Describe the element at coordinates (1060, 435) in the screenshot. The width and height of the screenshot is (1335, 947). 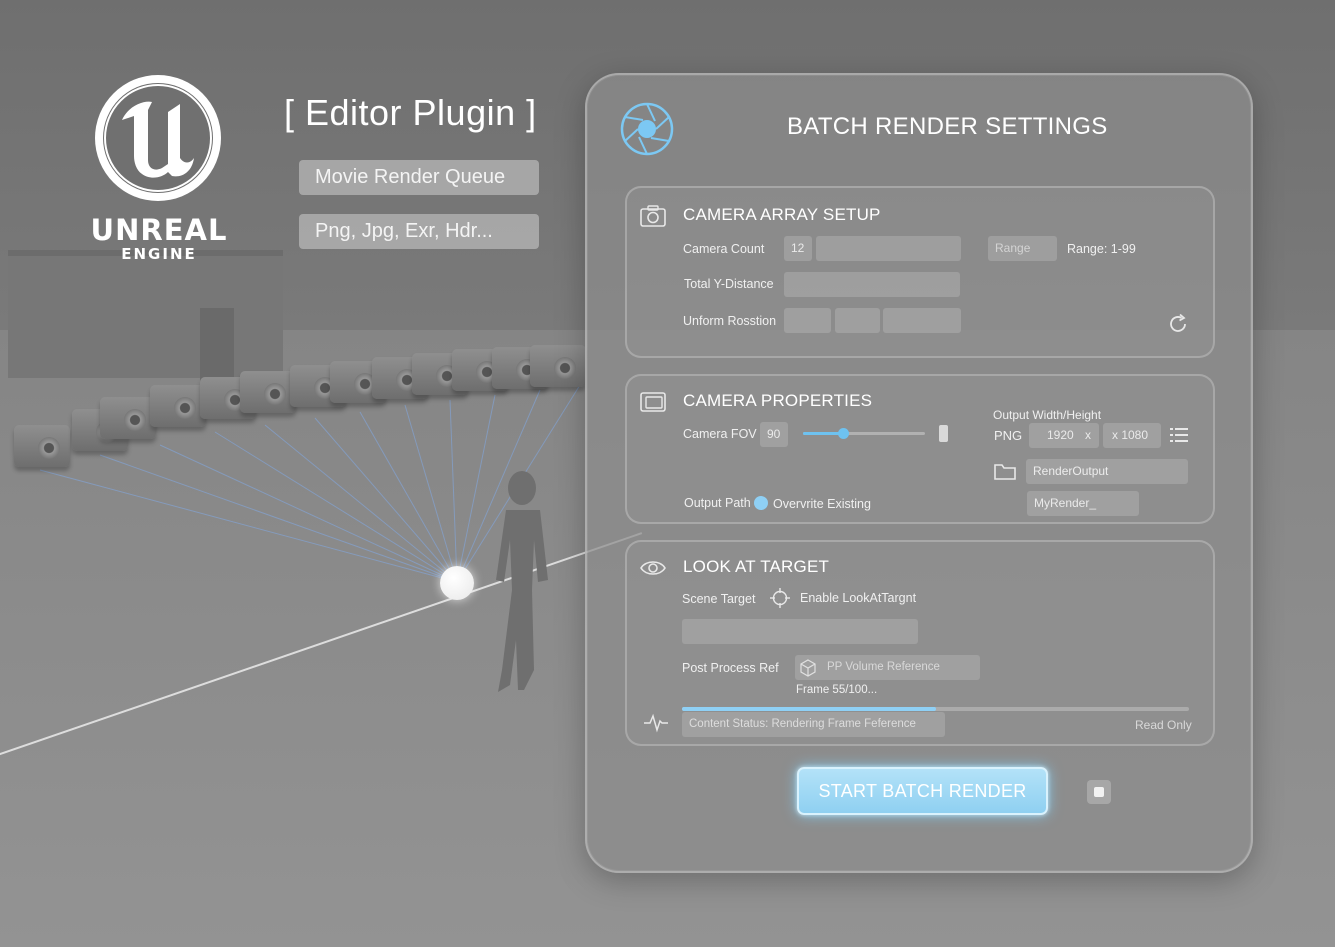
I see `output-width-value: 1920` at that location.